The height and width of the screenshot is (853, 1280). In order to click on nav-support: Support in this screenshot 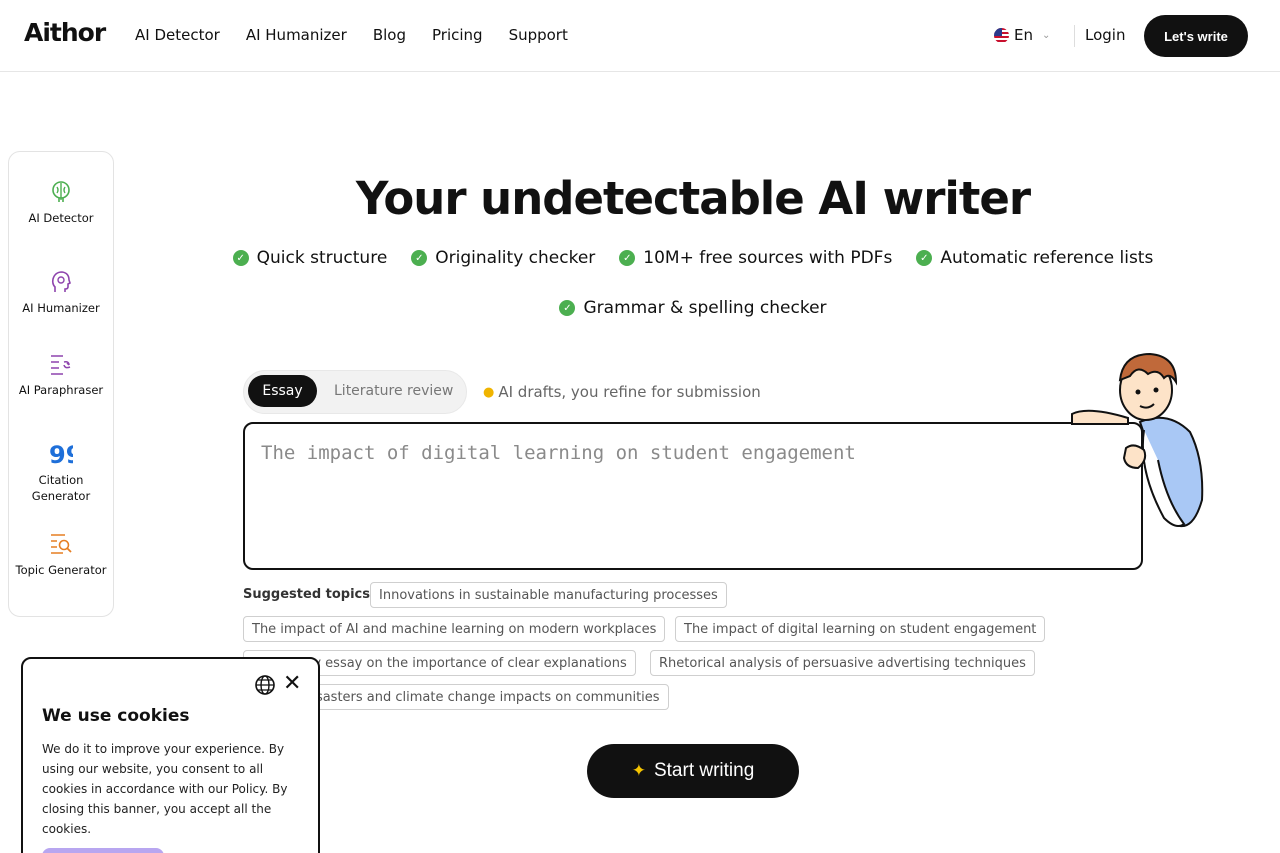, I will do `click(538, 35)`.